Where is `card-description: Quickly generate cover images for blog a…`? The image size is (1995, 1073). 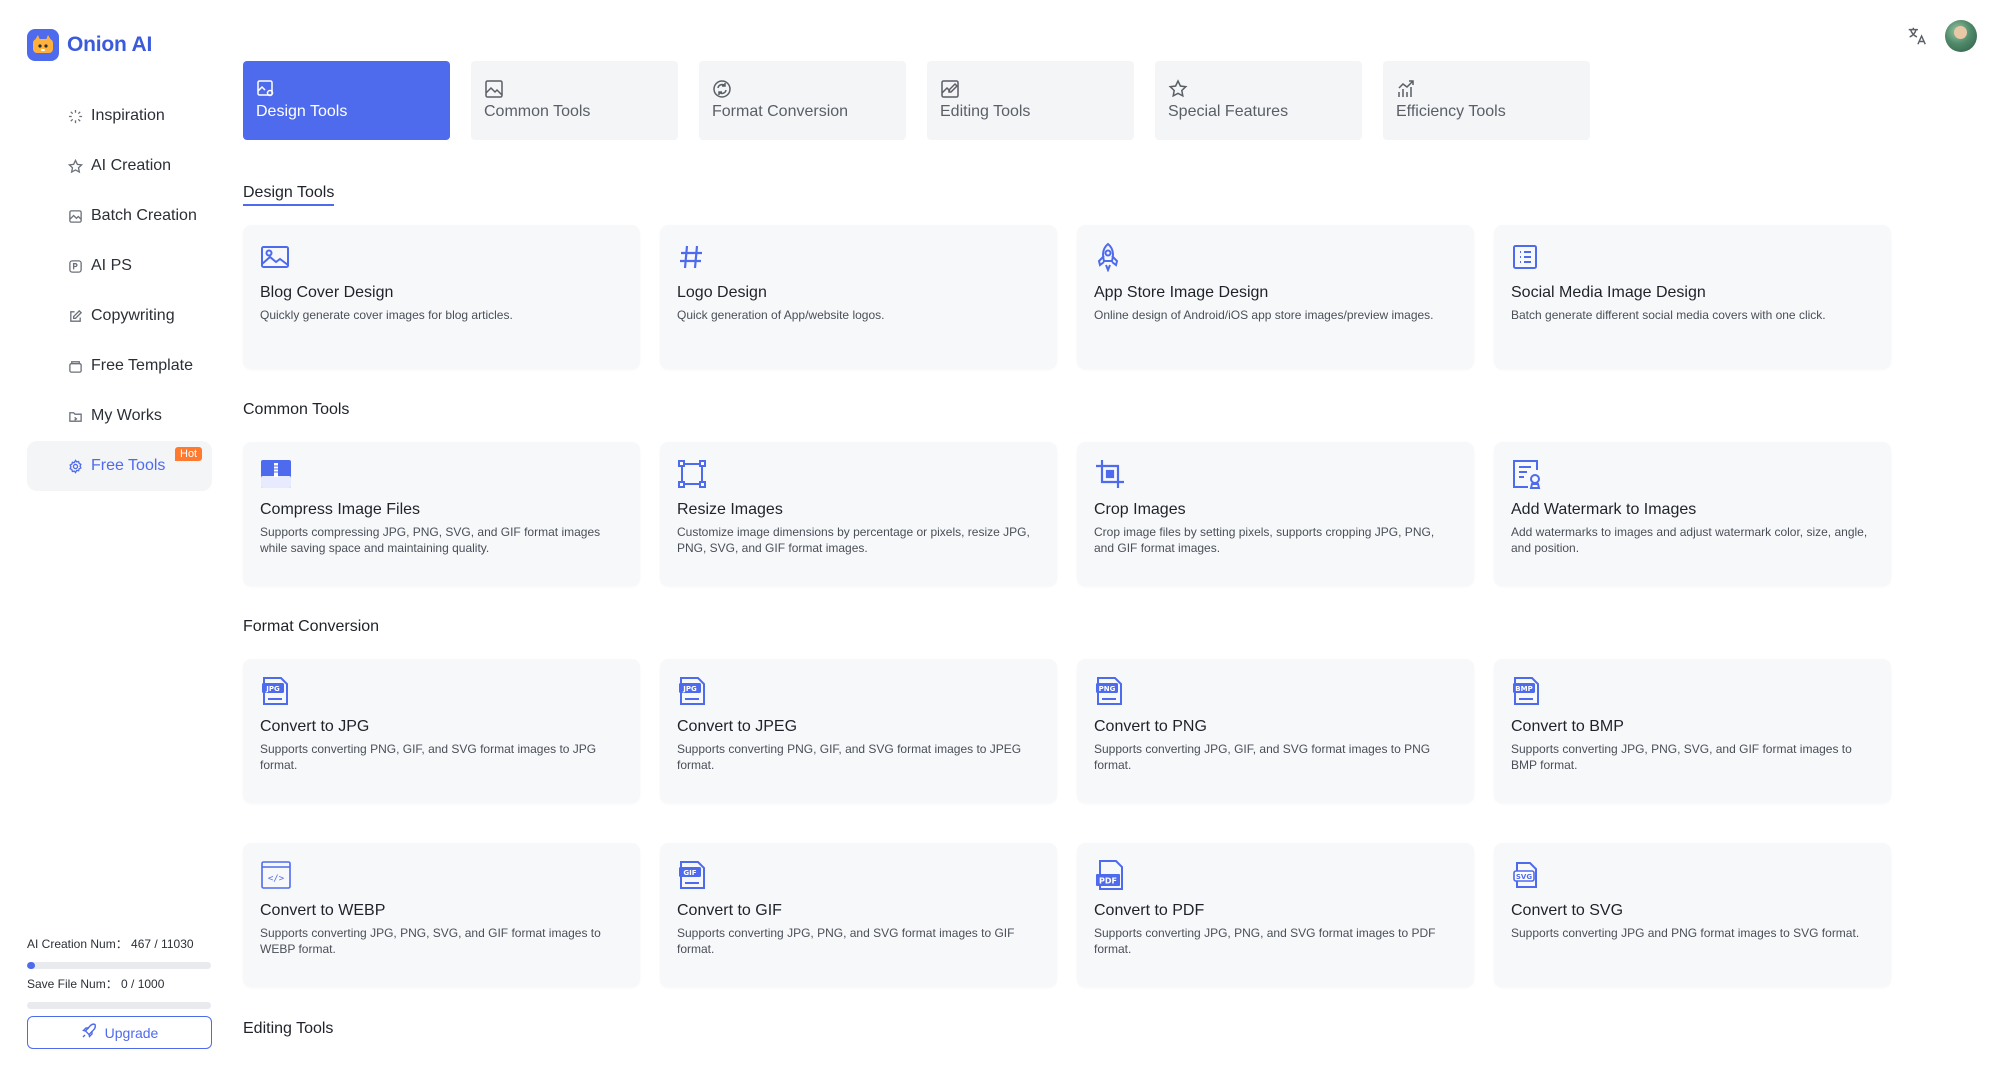 card-description: Quickly generate cover images for blog a… is located at coordinates (386, 315).